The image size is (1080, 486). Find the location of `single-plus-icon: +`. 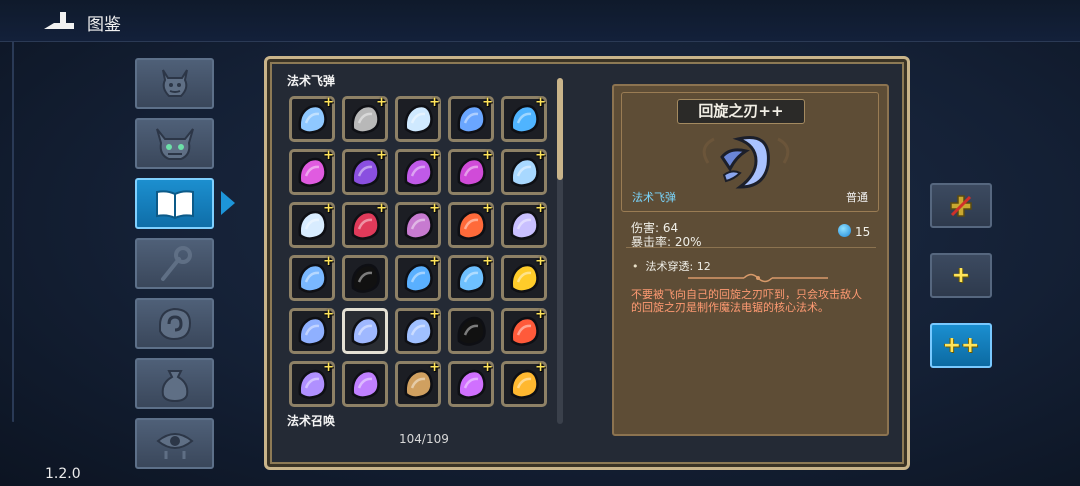

single-plus-icon: + is located at coordinates (961, 275).